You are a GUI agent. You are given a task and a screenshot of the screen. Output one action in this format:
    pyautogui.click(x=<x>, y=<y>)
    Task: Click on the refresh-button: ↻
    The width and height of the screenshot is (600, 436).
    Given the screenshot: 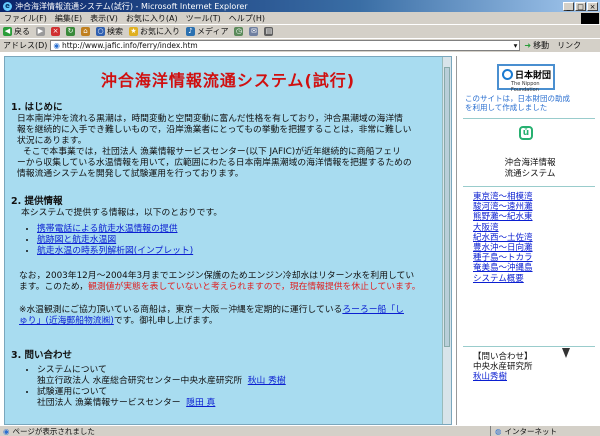 What is the action you would take?
    pyautogui.click(x=70, y=31)
    